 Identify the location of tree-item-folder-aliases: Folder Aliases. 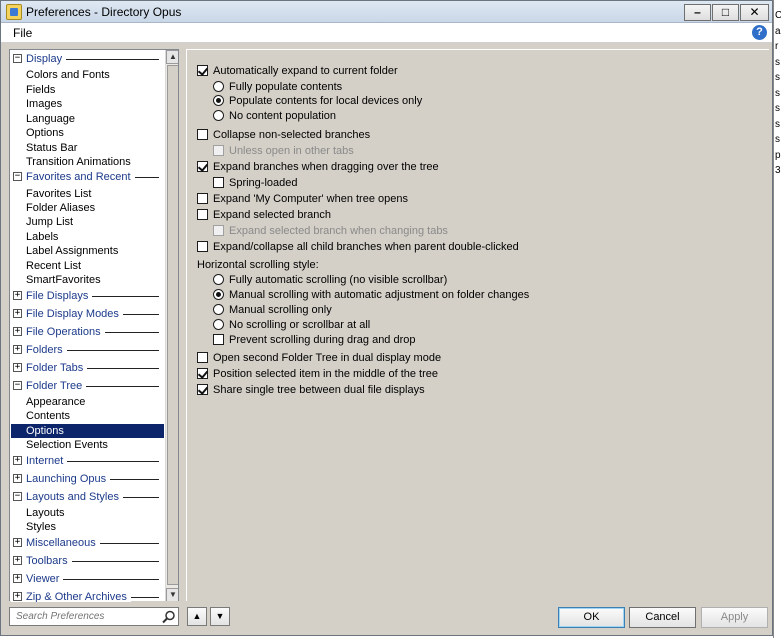
(87, 208).